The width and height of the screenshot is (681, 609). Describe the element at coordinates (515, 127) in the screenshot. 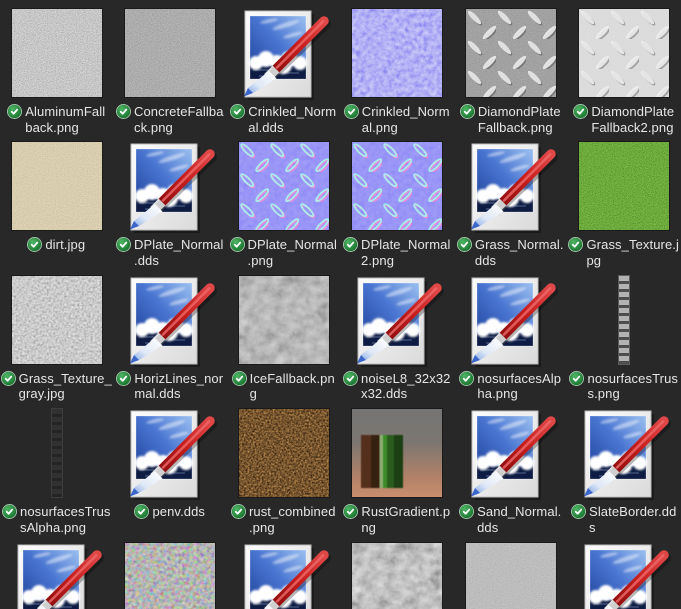

I see `file-name: Fallback.png` at that location.